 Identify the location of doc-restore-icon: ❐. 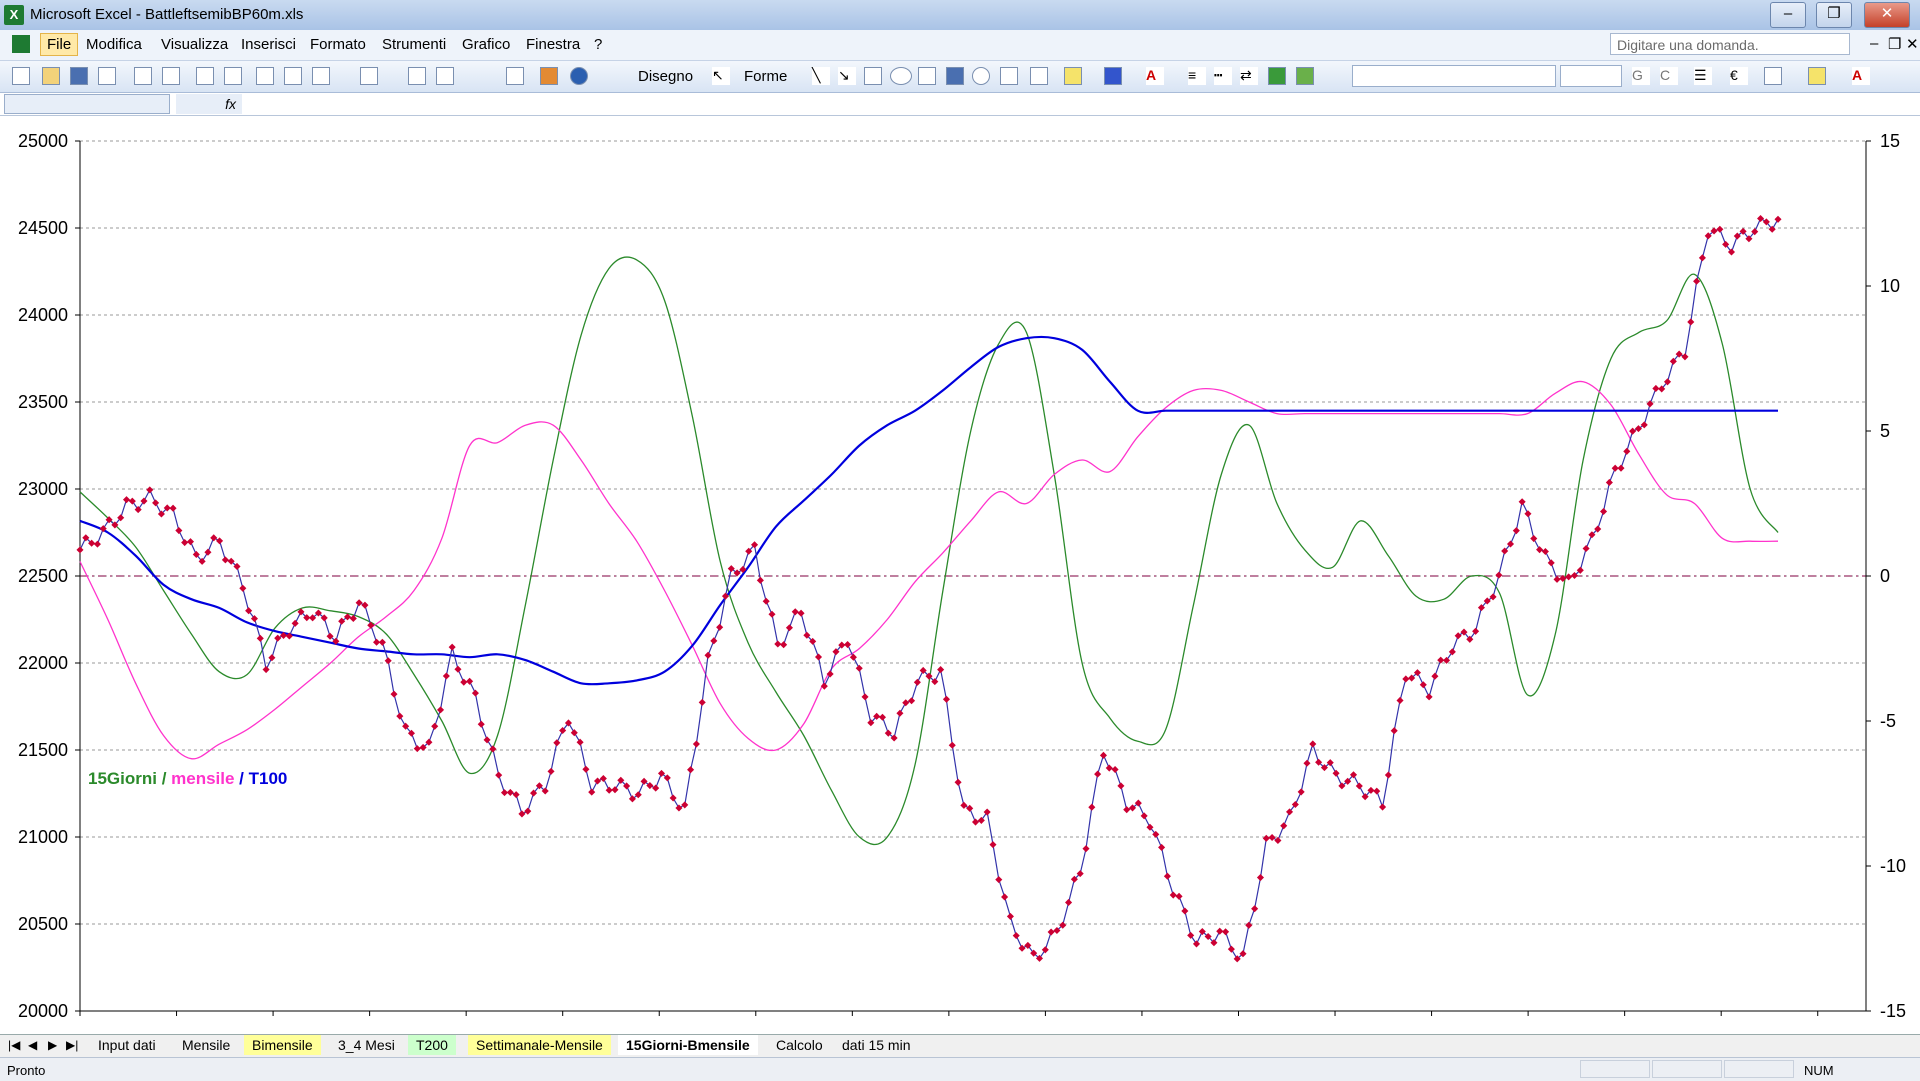
(1894, 44).